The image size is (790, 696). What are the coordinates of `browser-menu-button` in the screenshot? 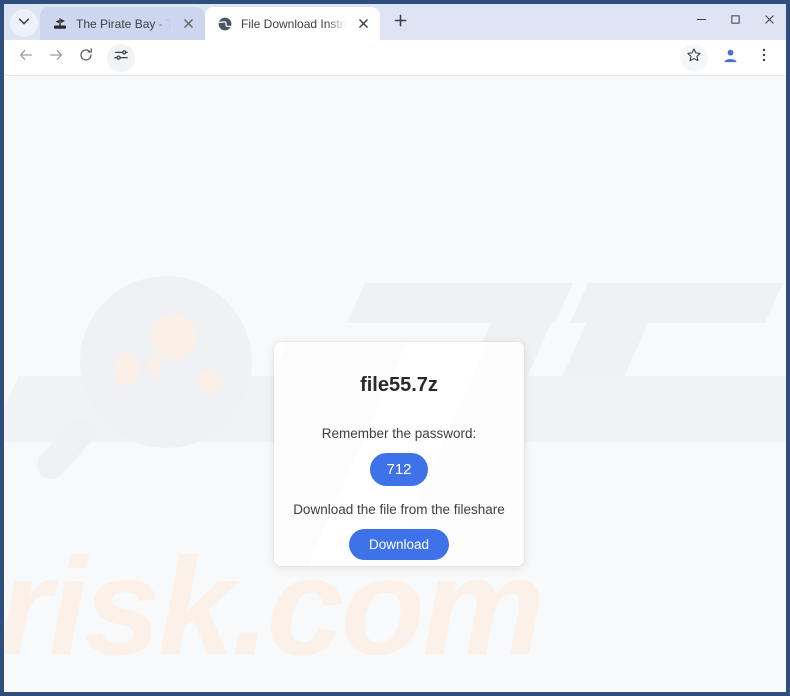 It's located at (764, 58).